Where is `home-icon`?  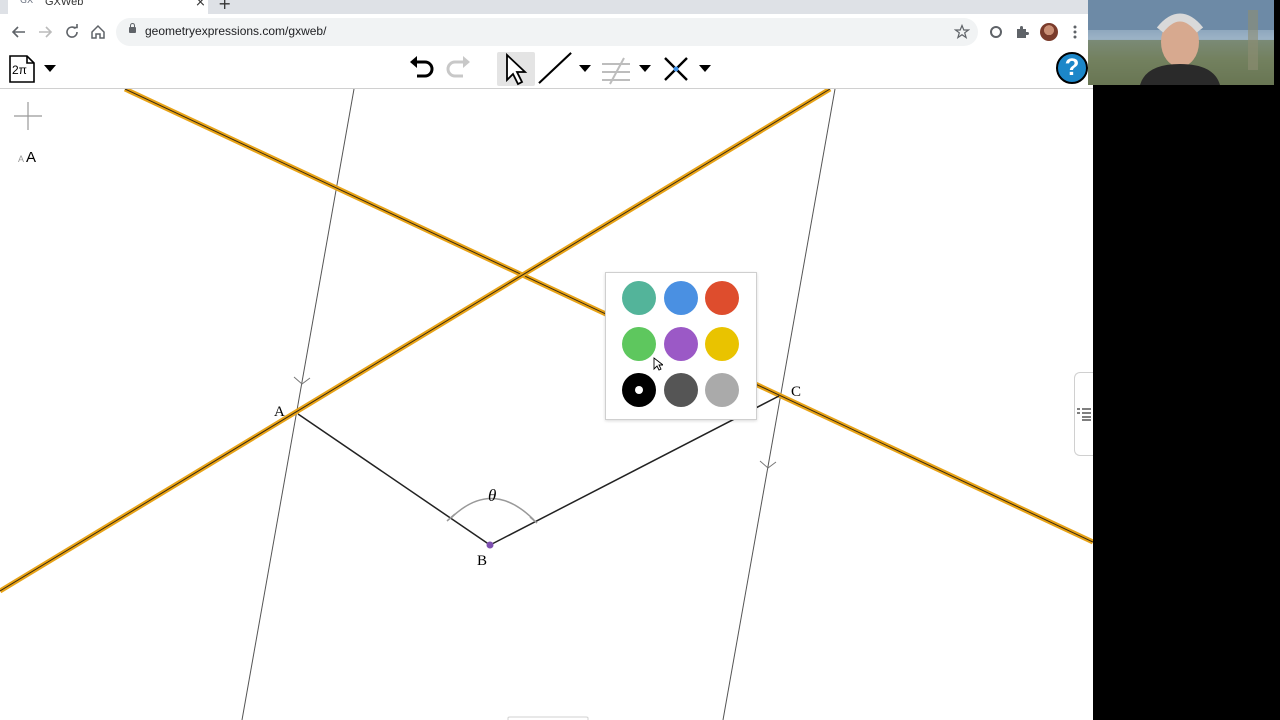 home-icon is located at coordinates (98, 31).